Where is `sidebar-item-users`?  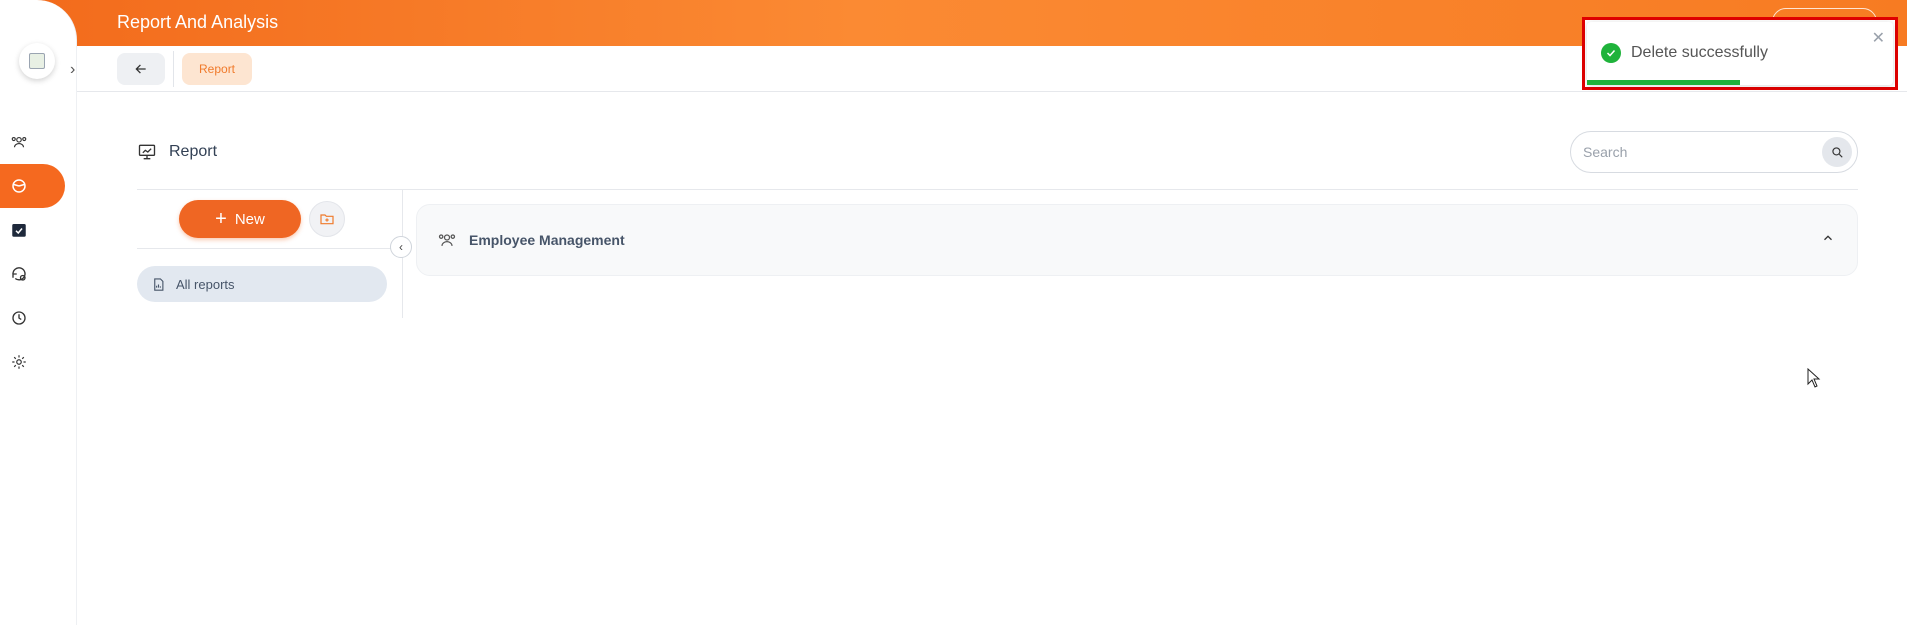
sidebar-item-users is located at coordinates (32, 142).